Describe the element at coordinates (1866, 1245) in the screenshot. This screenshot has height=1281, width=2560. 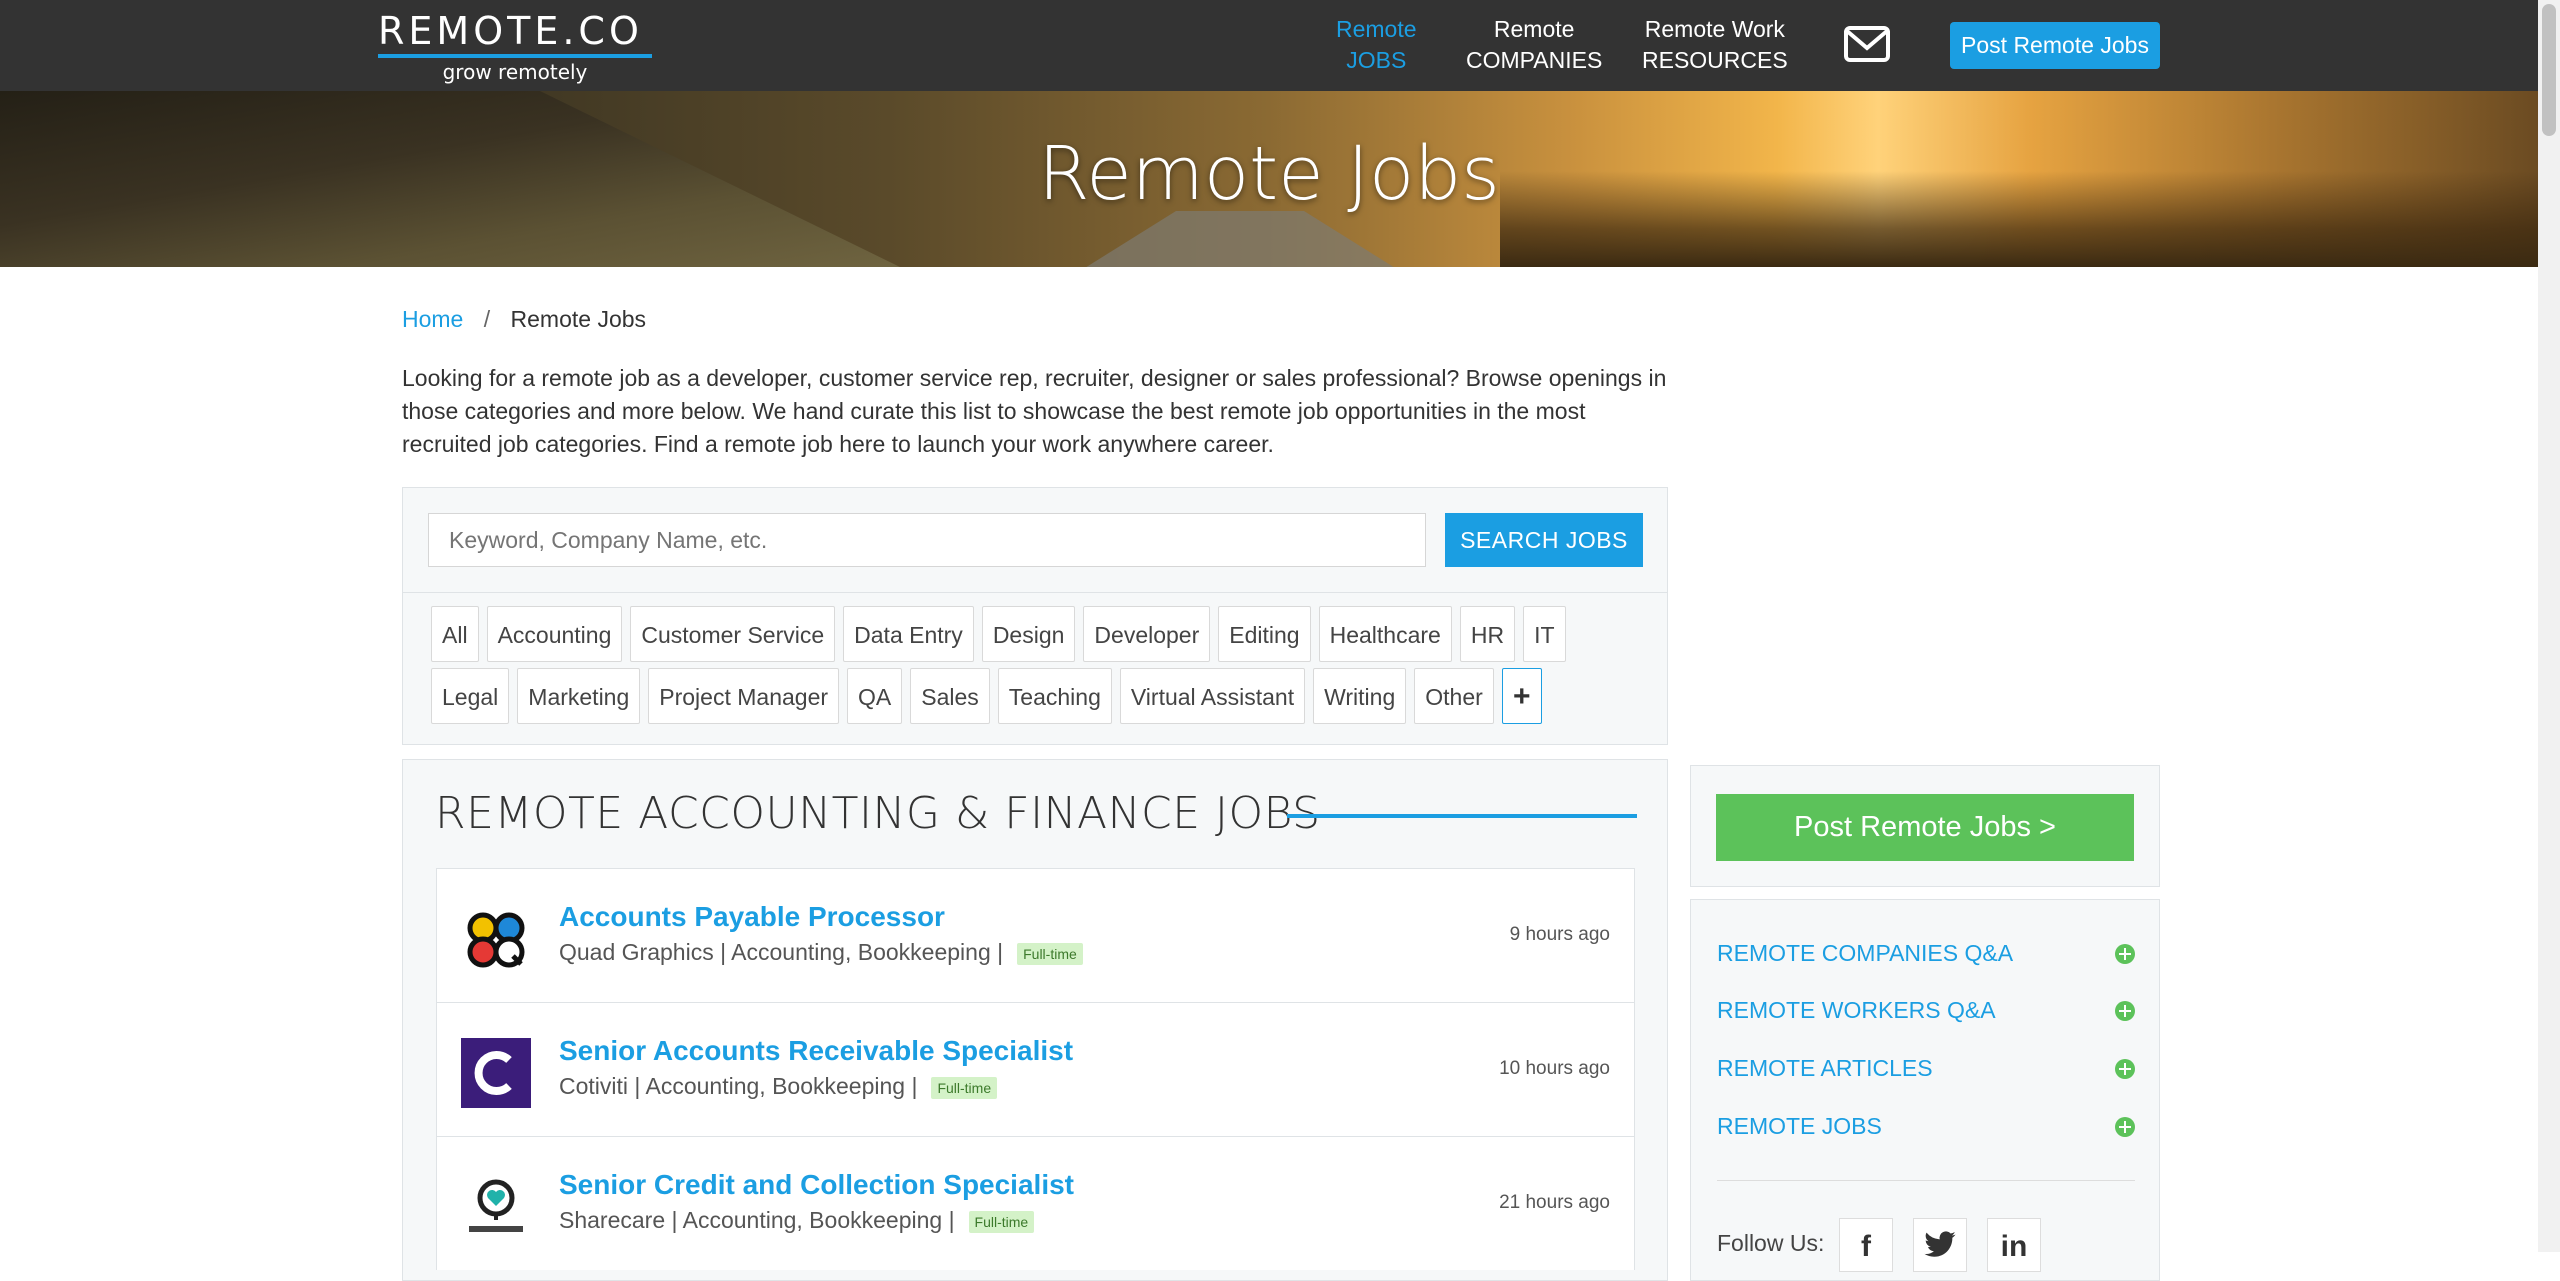
I see `facebook-icon: f` at that location.